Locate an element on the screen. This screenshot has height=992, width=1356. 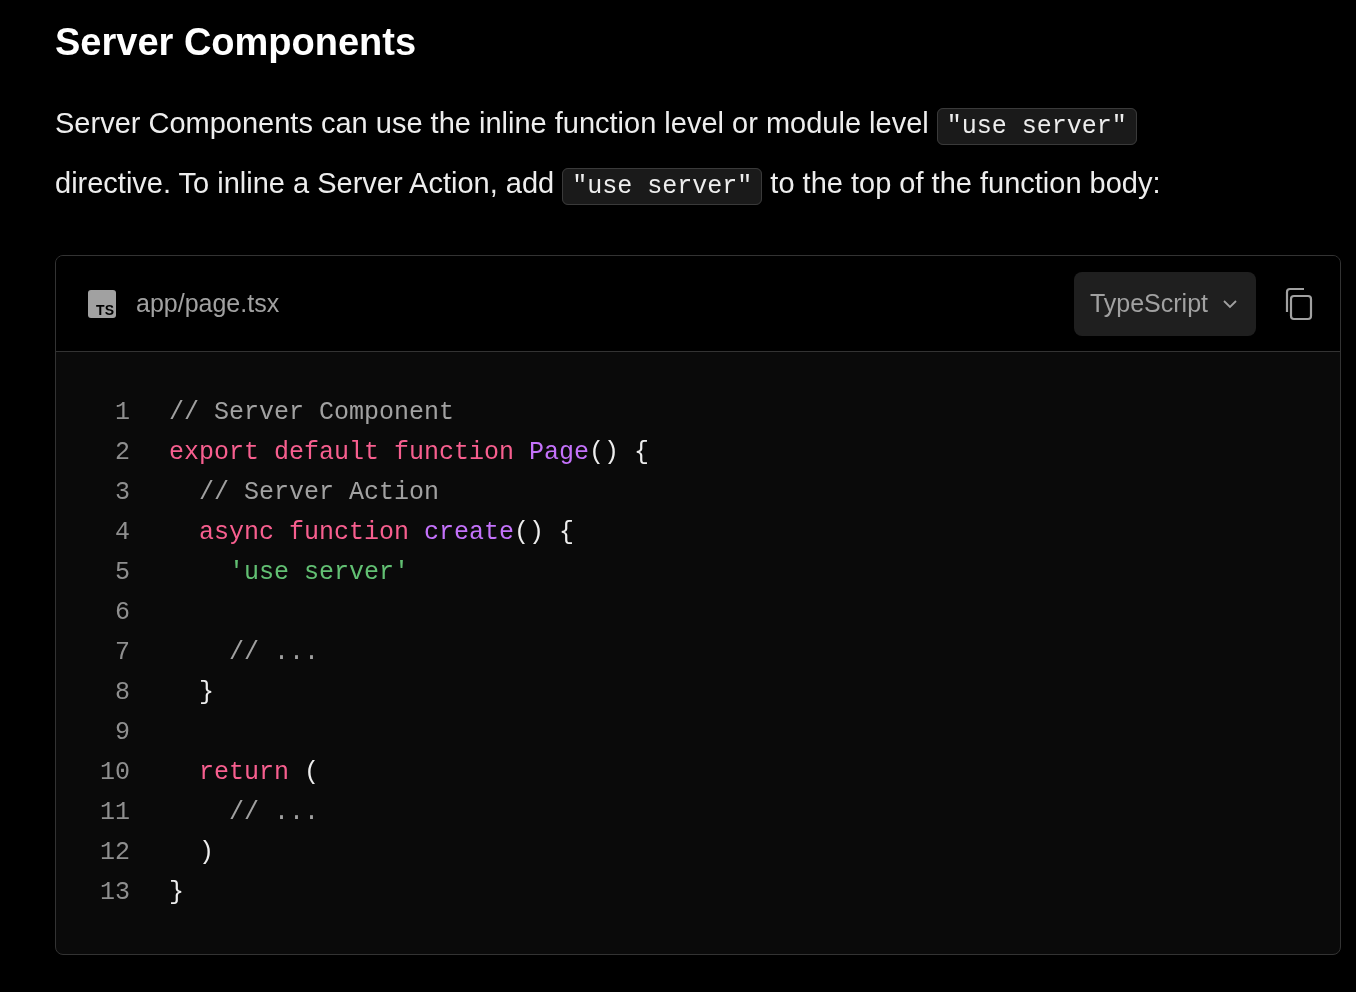
body-text: to the top of the function body: is located at coordinates (965, 183).